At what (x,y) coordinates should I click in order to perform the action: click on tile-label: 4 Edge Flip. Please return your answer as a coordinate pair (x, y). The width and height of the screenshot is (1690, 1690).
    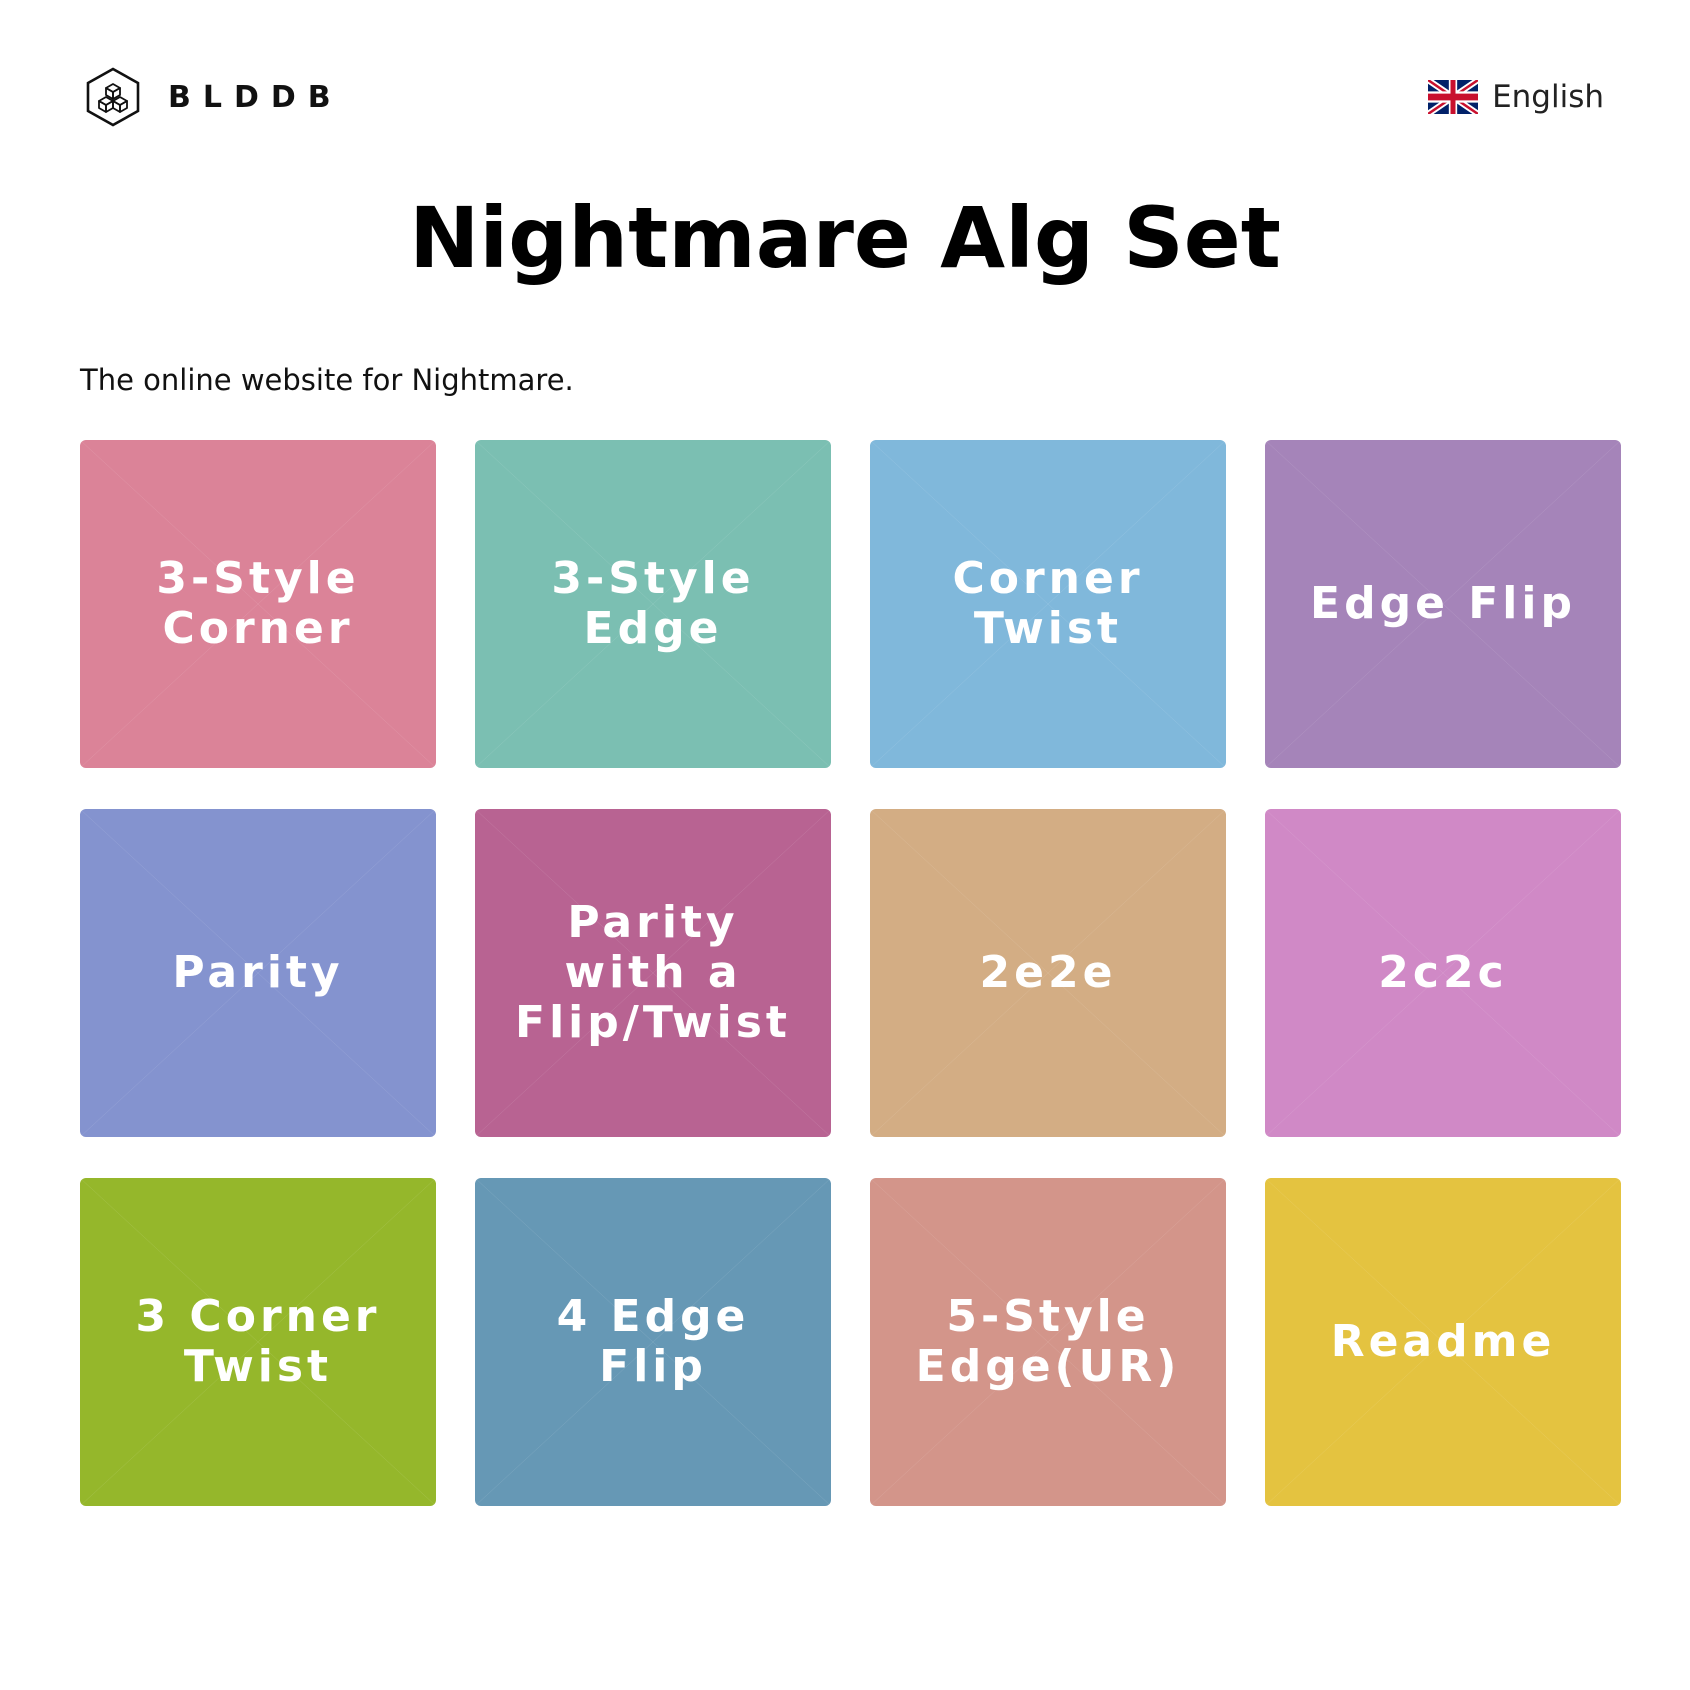
    Looking at the image, I should click on (653, 1341).